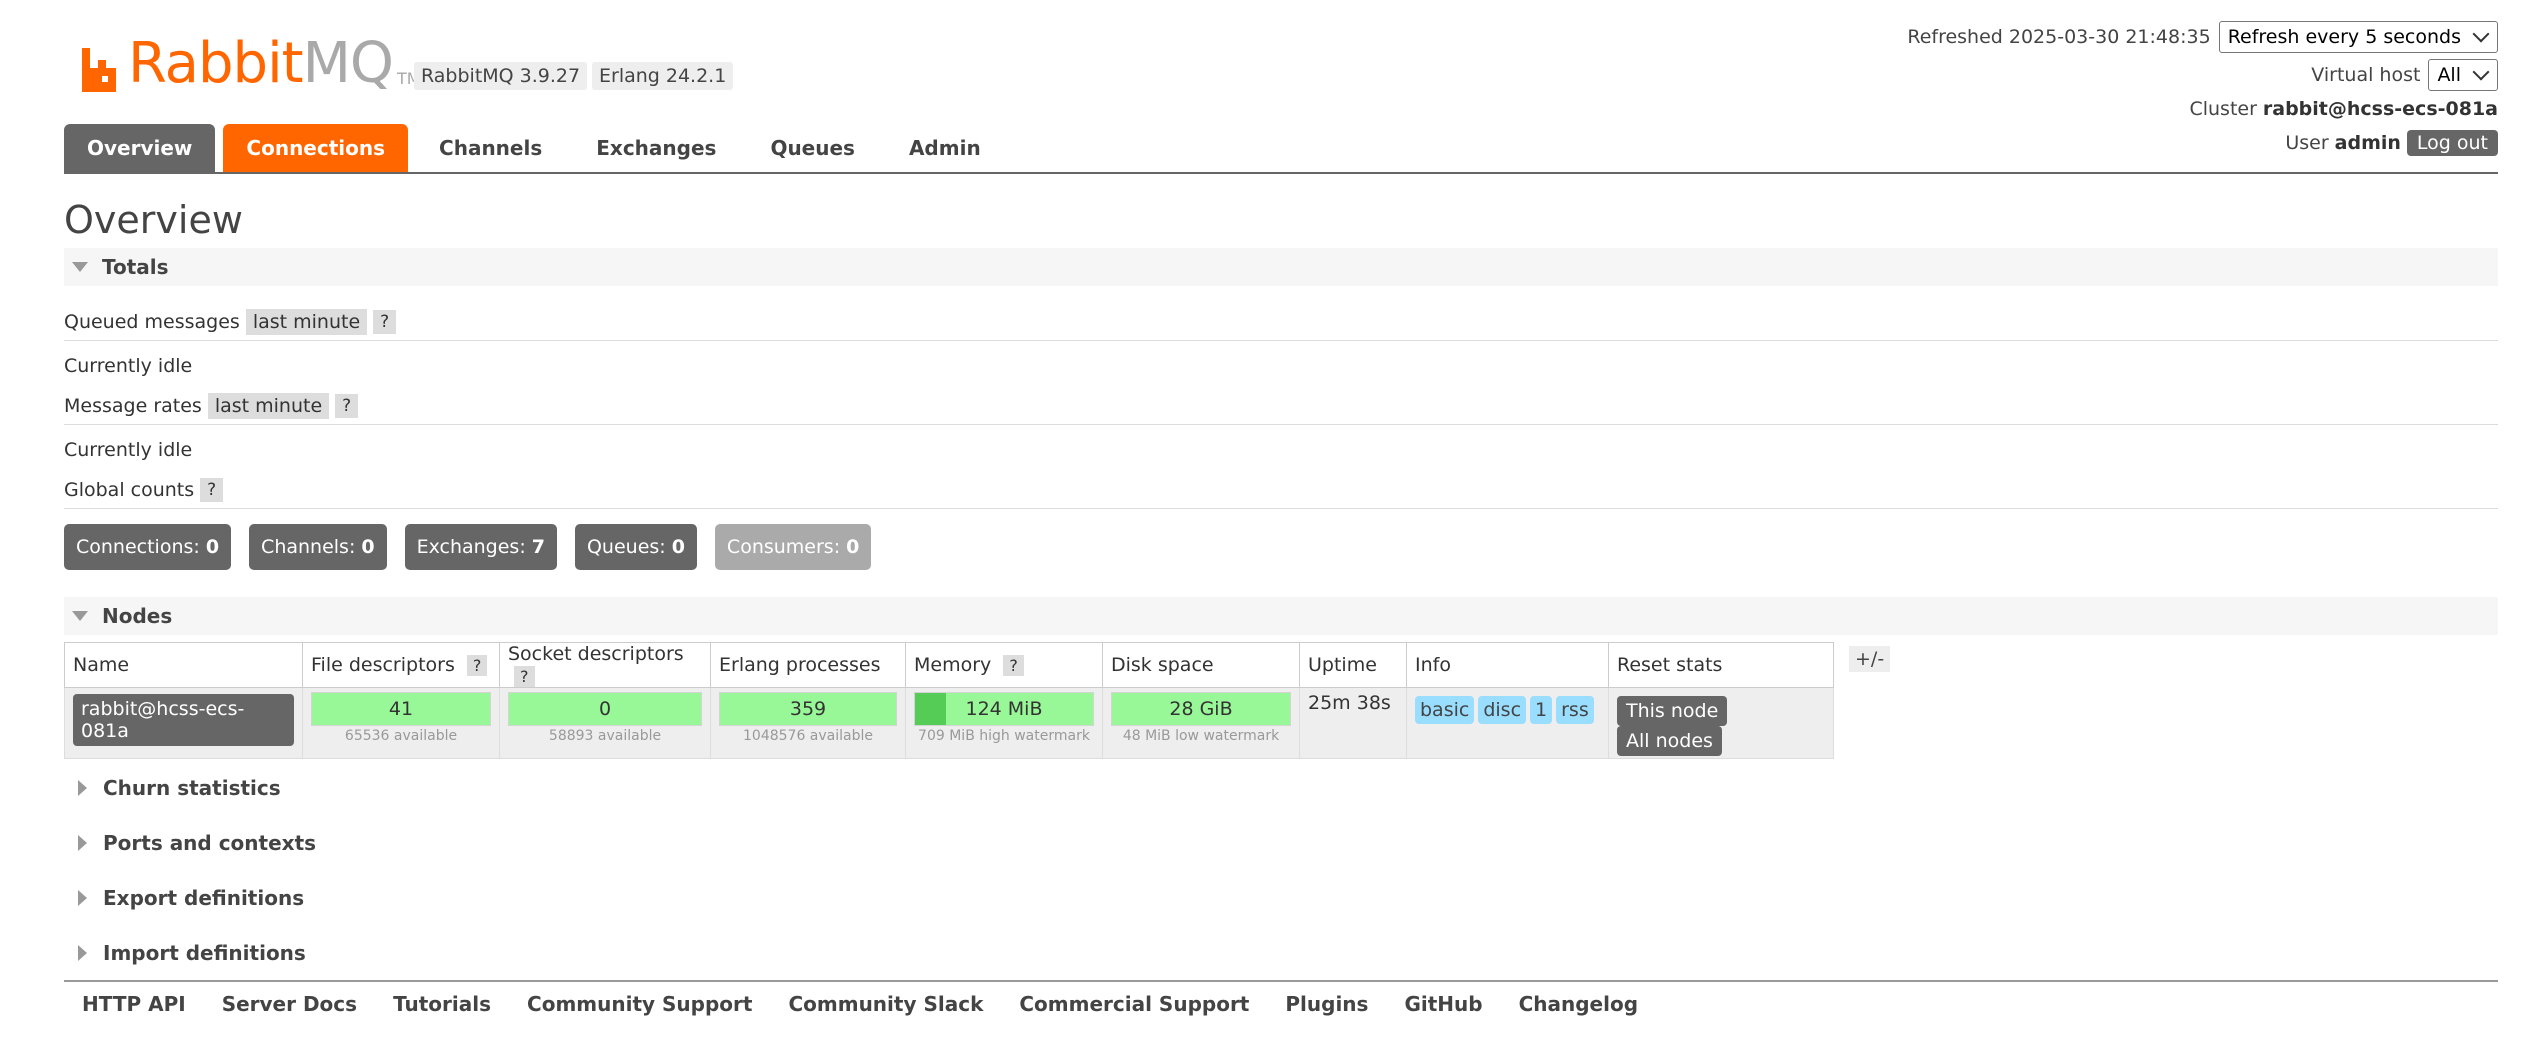  I want to click on memory-bar-fill, so click(931, 709).